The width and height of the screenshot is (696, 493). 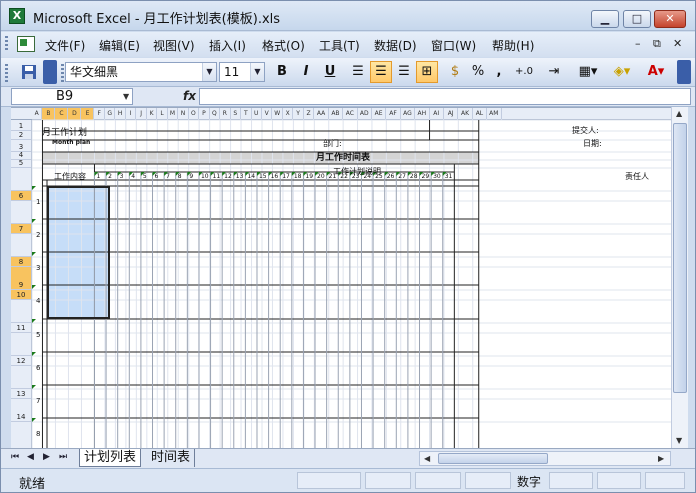 What do you see at coordinates (524, 72) in the screenshot?
I see `increase-decimal-button: +.0` at bounding box center [524, 72].